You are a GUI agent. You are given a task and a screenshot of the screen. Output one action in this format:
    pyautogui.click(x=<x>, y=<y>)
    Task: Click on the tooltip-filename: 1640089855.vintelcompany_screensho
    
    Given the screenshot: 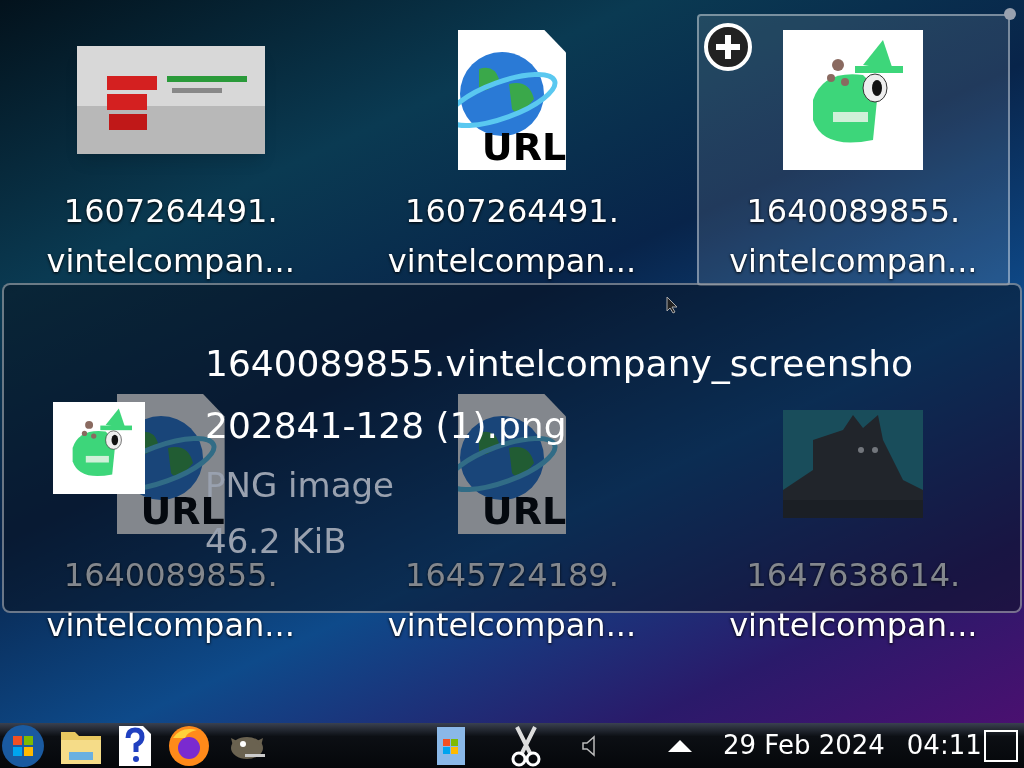 What is the action you would take?
    pyautogui.click(x=559, y=364)
    